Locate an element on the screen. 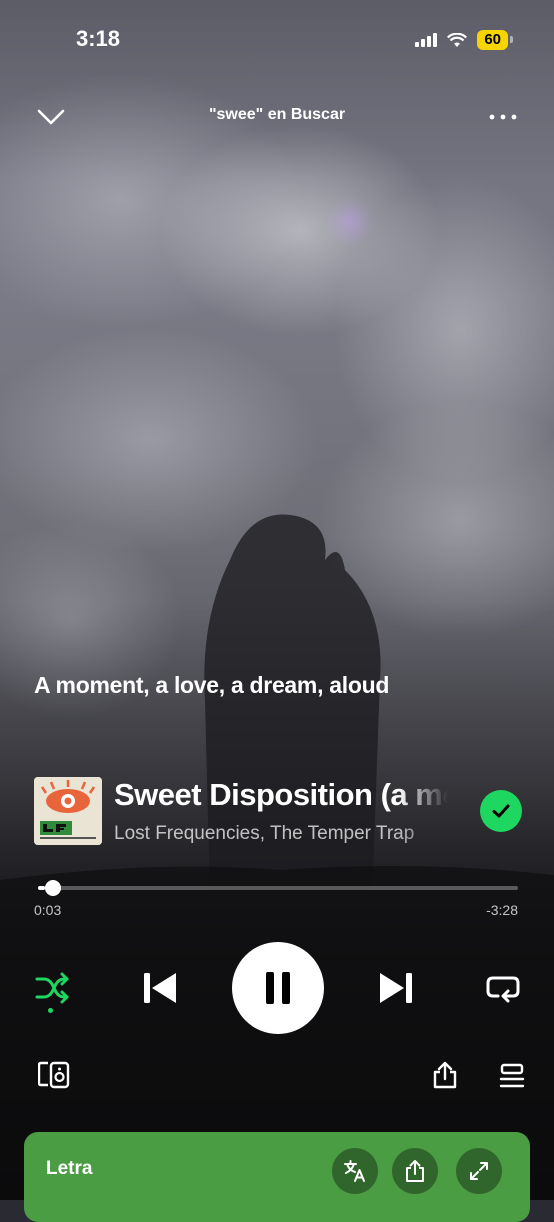 This screenshot has height=1222, width=554. shuffle-icon is located at coordinates (52, 988).